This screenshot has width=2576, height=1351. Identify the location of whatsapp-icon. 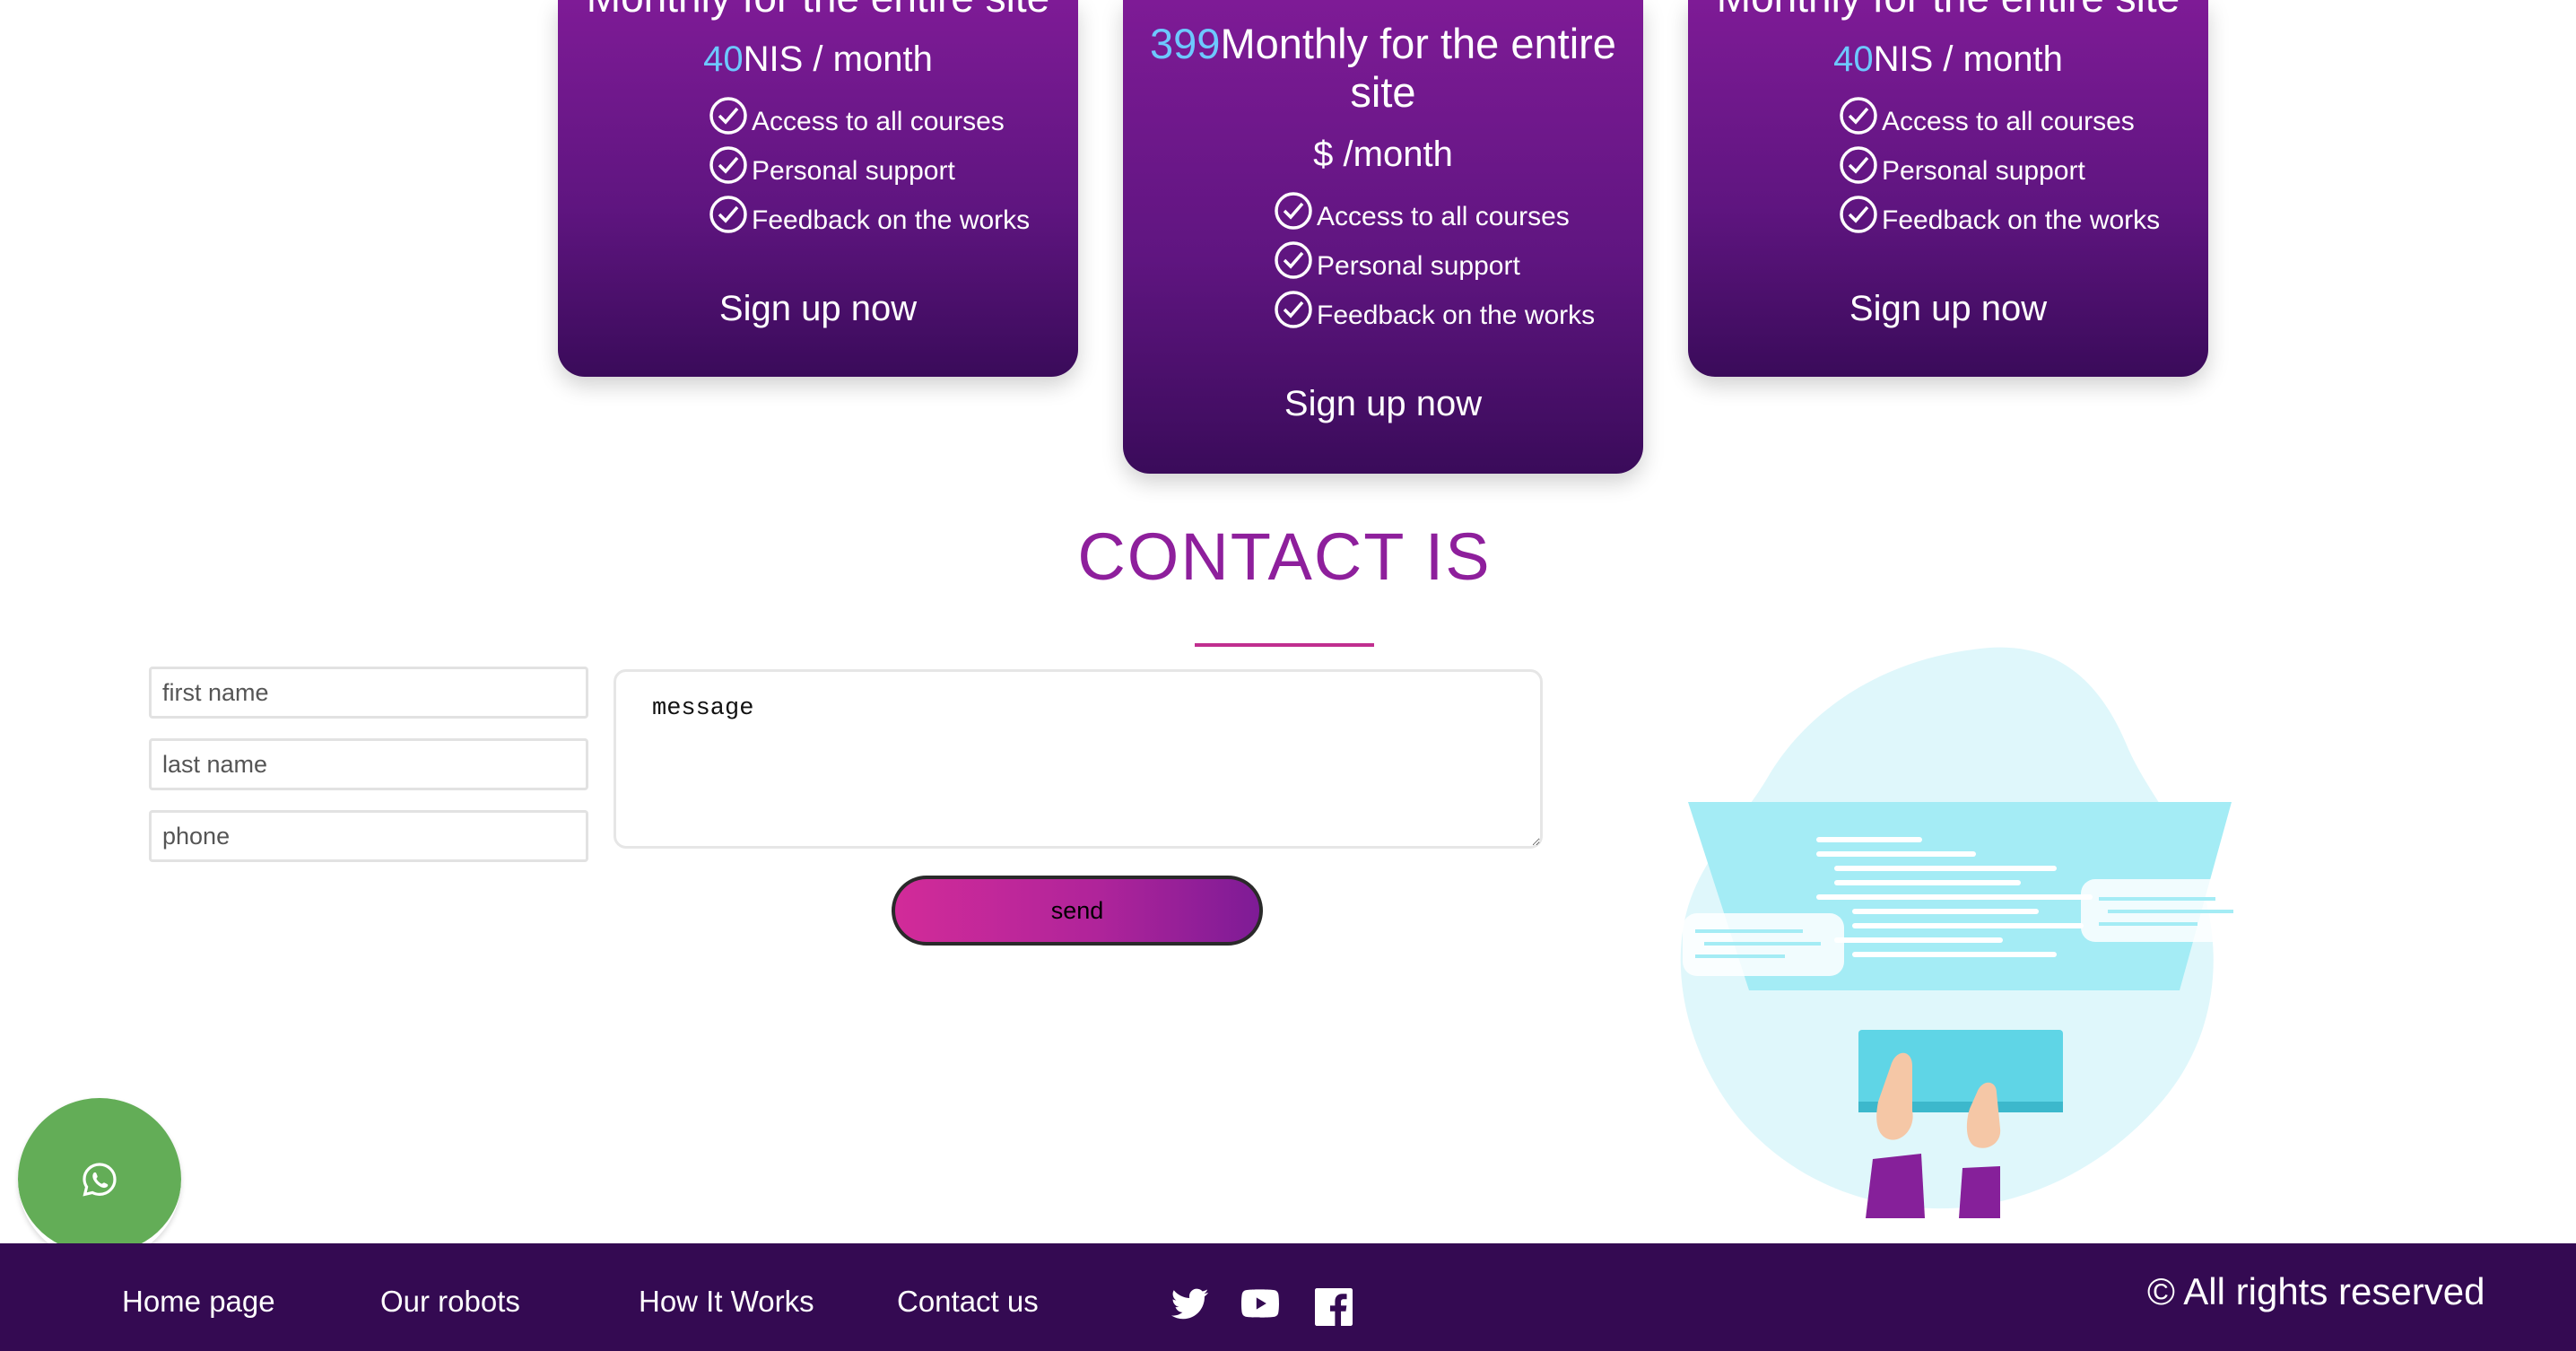
(100, 1180).